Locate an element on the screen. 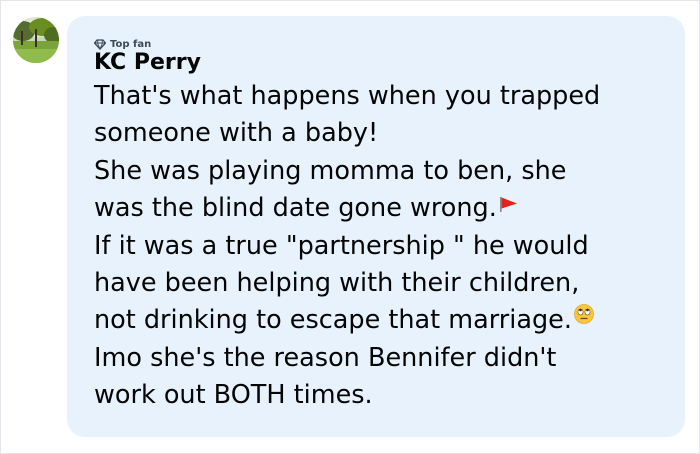  comment-line-text: was the blind date gone wrong. is located at coordinates (295, 207).